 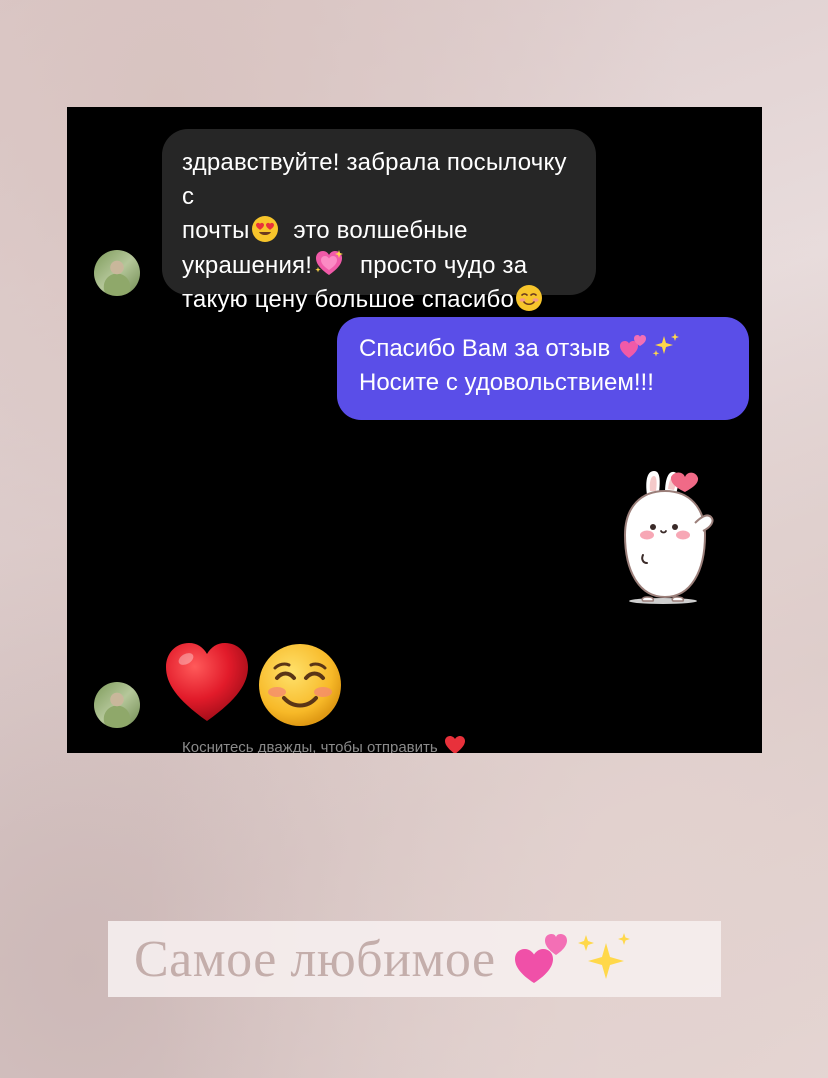 What do you see at coordinates (572, 959) in the screenshot?
I see `caption-emoji` at bounding box center [572, 959].